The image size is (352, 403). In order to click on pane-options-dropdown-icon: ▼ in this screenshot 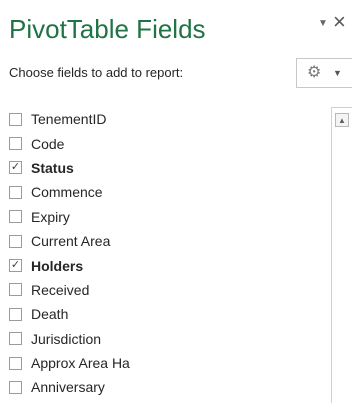, I will do `click(323, 23)`.